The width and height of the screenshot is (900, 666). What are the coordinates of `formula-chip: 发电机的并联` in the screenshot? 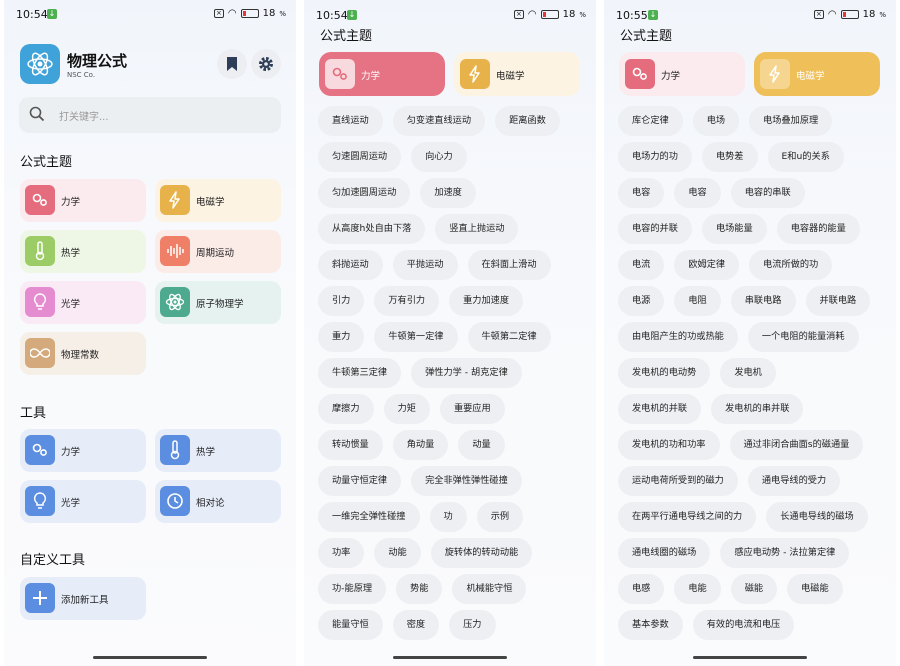 It's located at (660, 409).